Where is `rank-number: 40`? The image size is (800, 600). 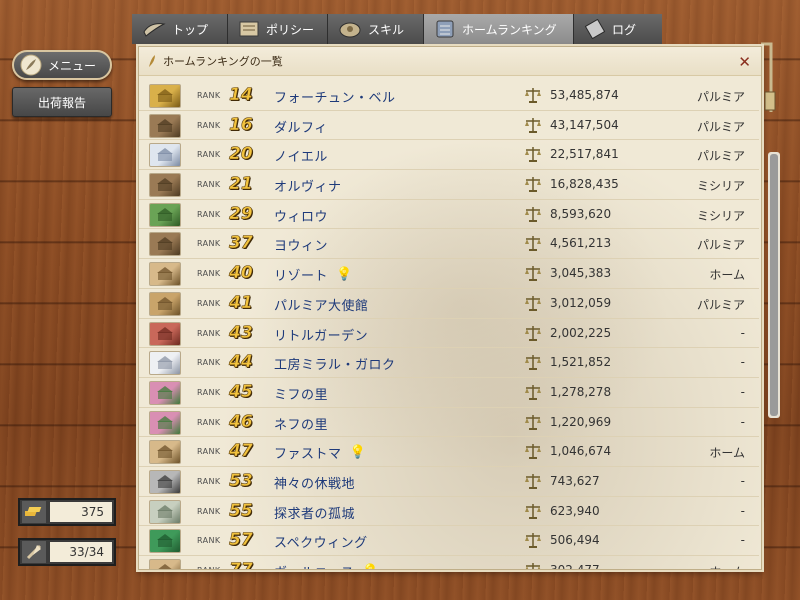 rank-number: 40 is located at coordinates (241, 273).